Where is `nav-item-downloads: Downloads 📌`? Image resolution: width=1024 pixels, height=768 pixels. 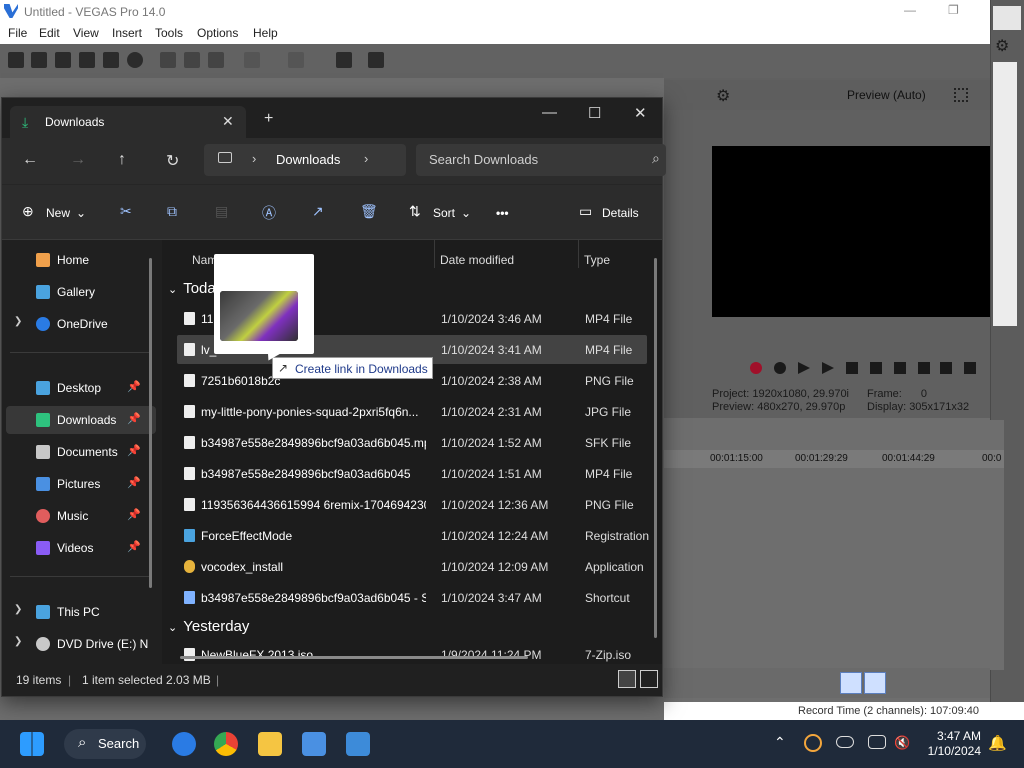
nav-item-downloads: Downloads 📌 is located at coordinates (81, 420).